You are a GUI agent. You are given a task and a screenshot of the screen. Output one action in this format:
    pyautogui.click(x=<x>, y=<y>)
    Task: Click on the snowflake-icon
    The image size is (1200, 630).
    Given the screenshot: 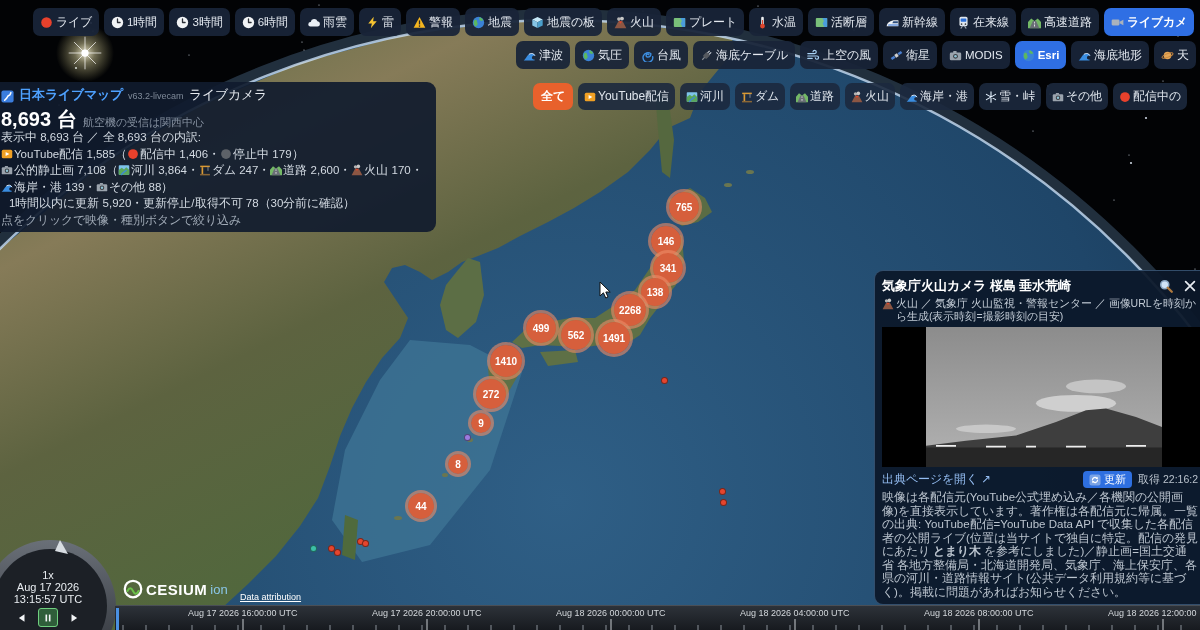 What is the action you would take?
    pyautogui.click(x=991, y=96)
    